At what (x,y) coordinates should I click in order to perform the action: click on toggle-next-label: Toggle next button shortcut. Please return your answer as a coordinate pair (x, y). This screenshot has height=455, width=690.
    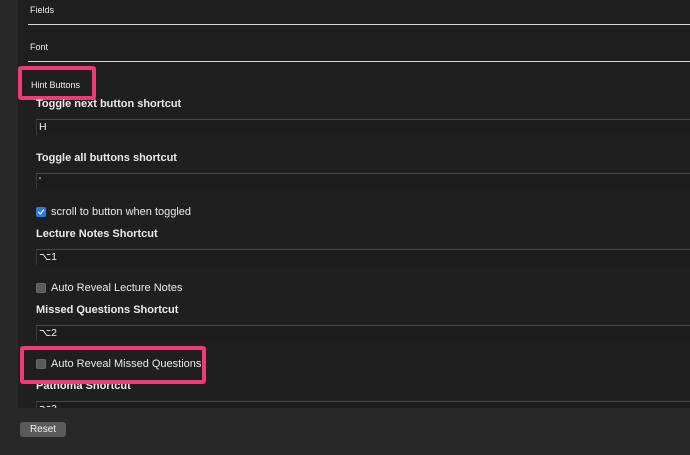
    Looking at the image, I should click on (109, 104).